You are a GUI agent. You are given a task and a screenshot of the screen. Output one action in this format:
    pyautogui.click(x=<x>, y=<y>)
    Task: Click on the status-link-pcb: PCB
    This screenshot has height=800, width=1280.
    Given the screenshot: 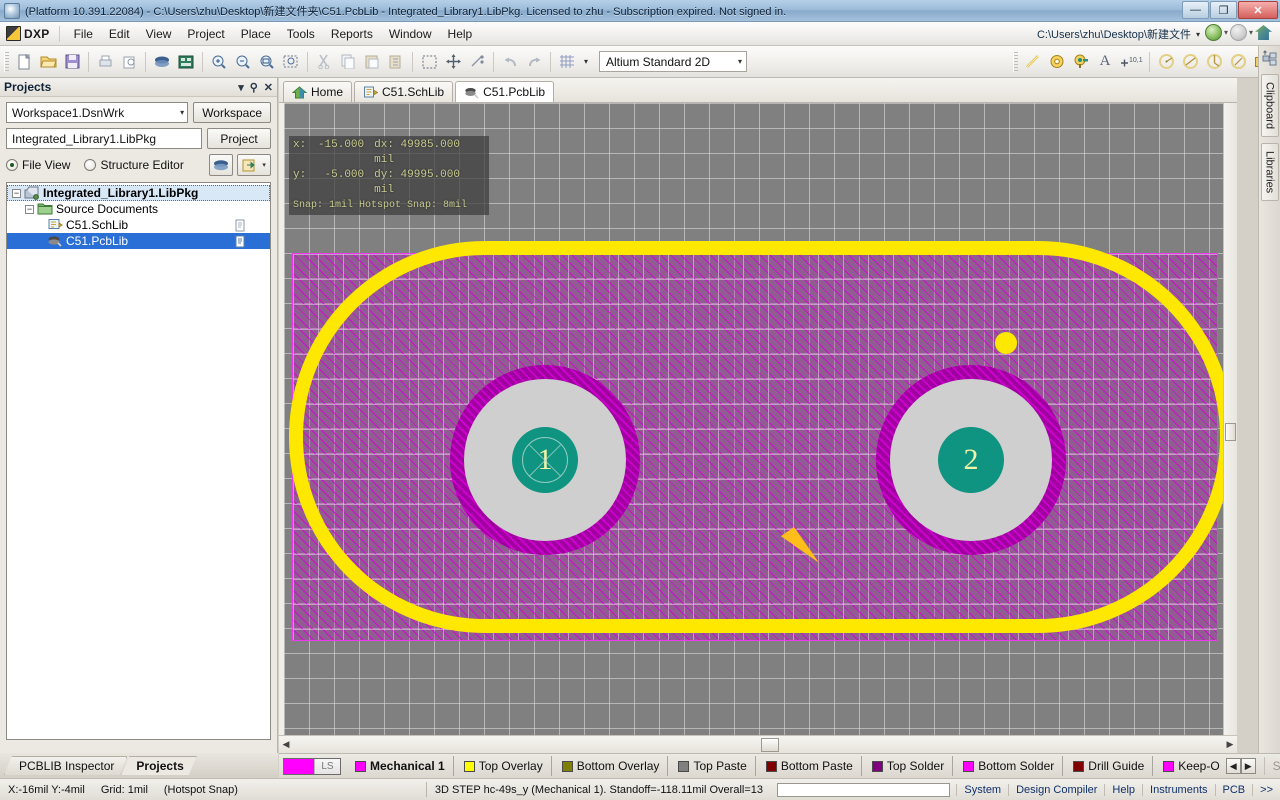 What is the action you would take?
    pyautogui.click(x=1233, y=789)
    